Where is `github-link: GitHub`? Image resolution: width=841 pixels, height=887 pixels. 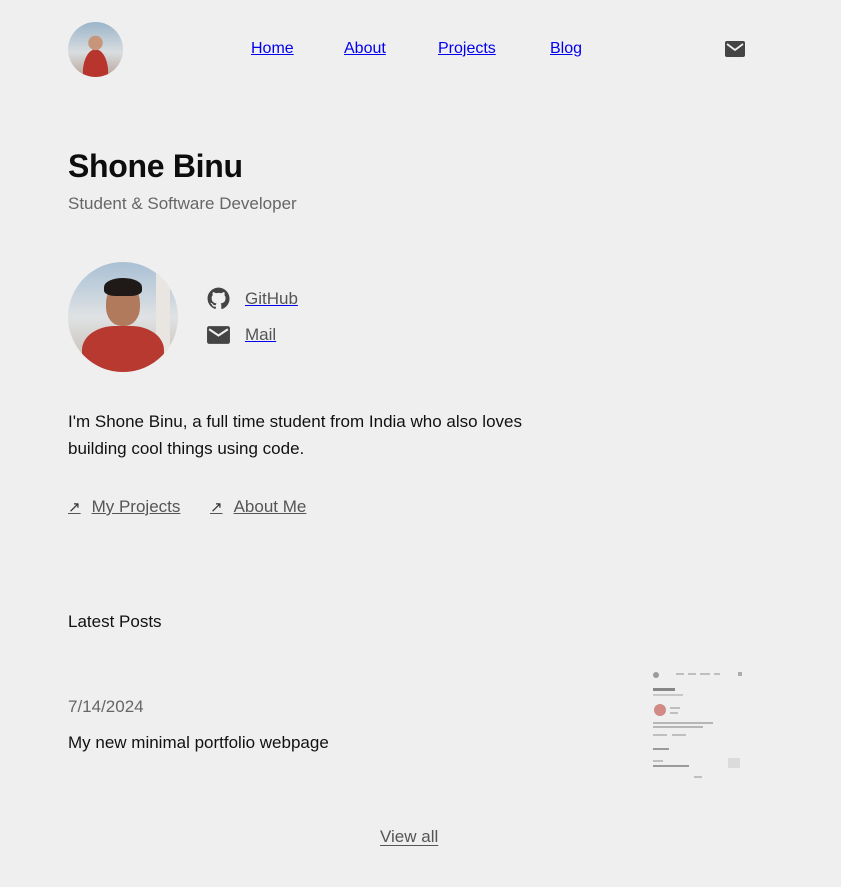 github-link: GitHub is located at coordinates (252, 298).